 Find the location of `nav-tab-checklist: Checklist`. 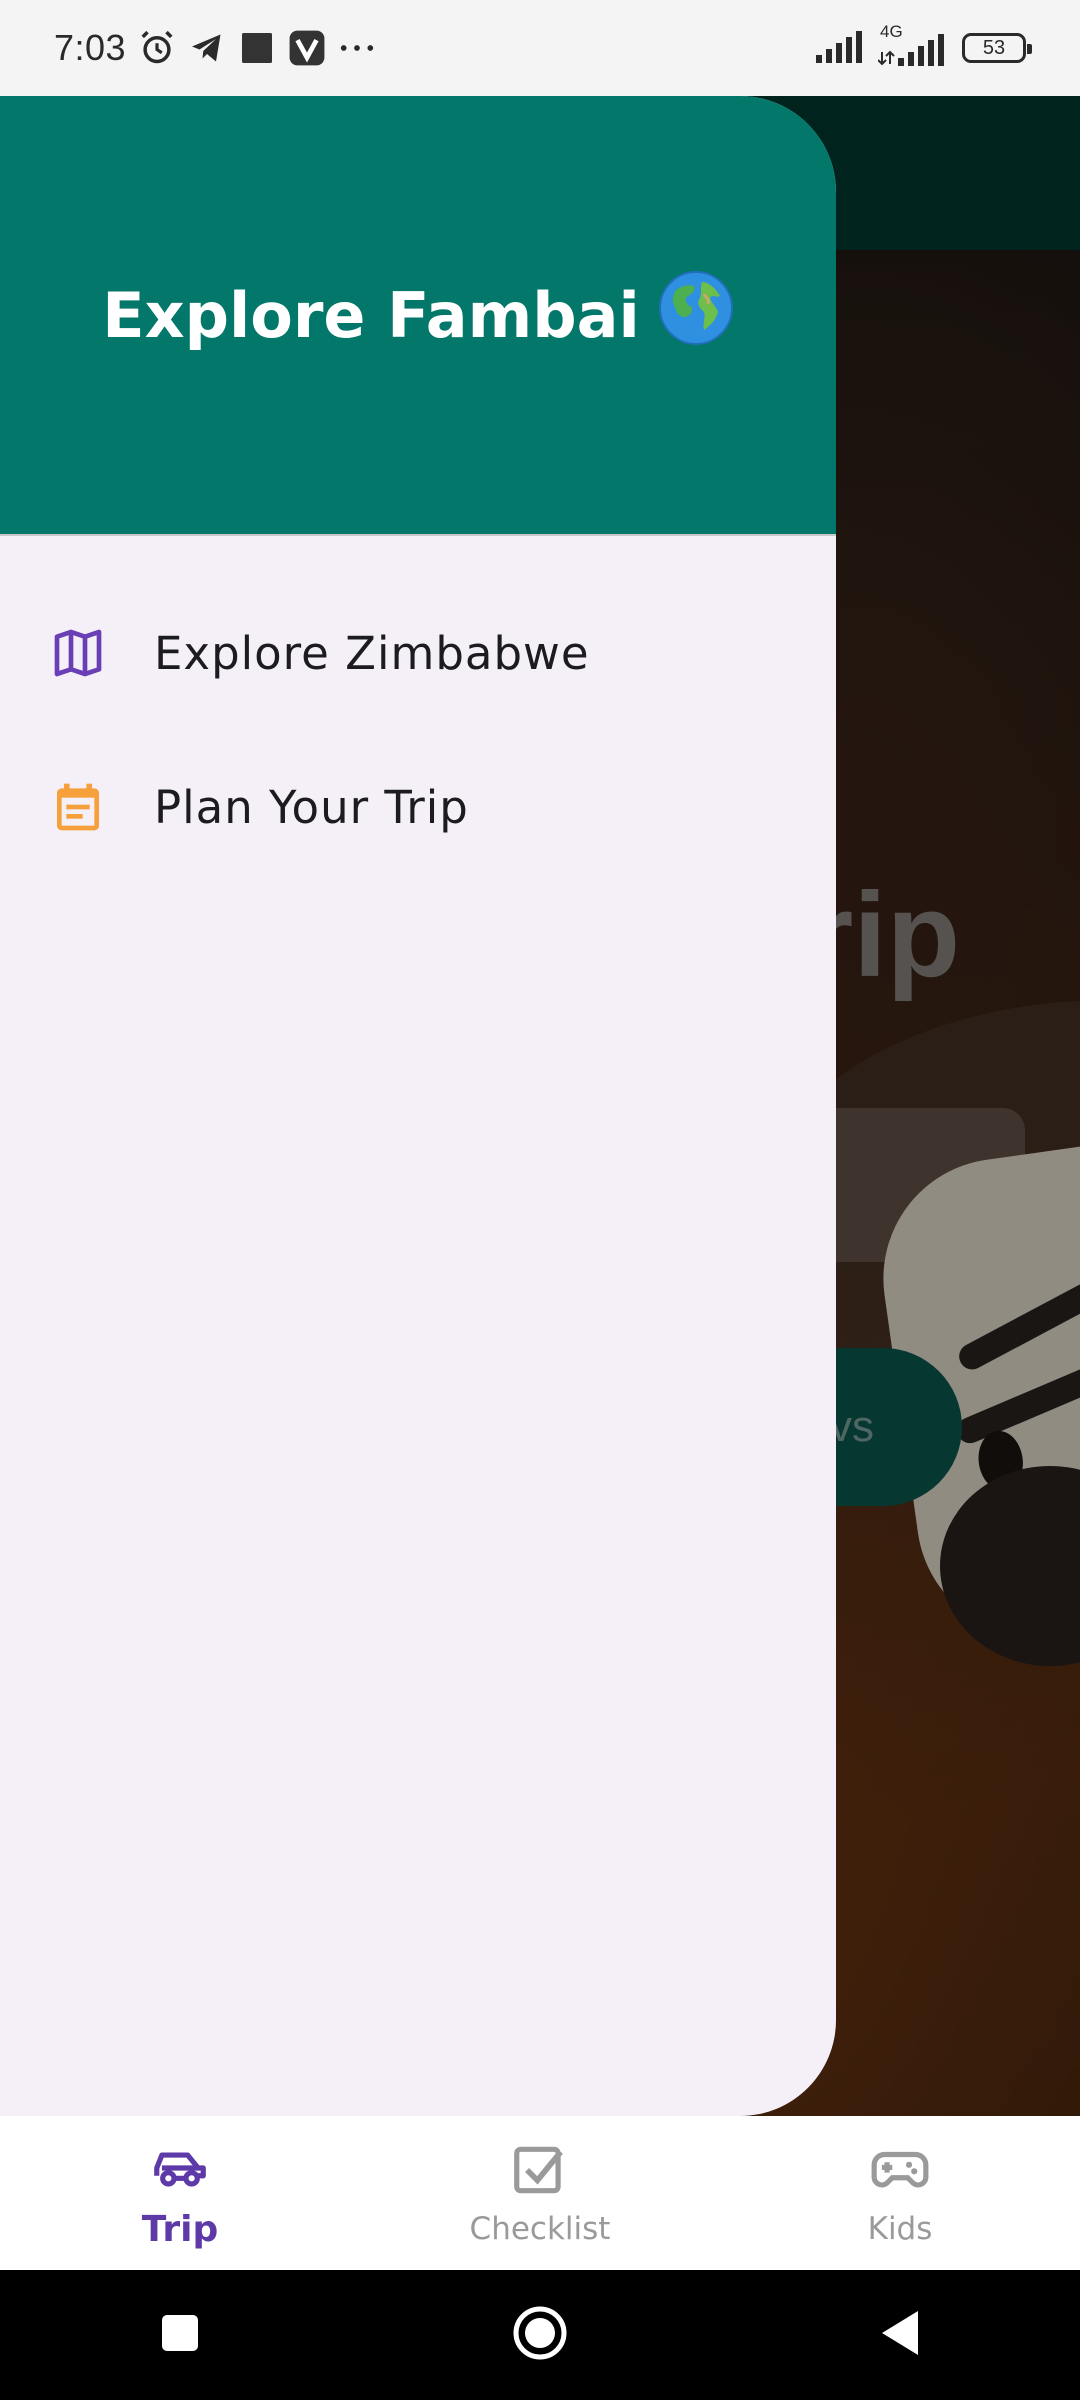

nav-tab-checklist: Checklist is located at coordinates (540, 2193).